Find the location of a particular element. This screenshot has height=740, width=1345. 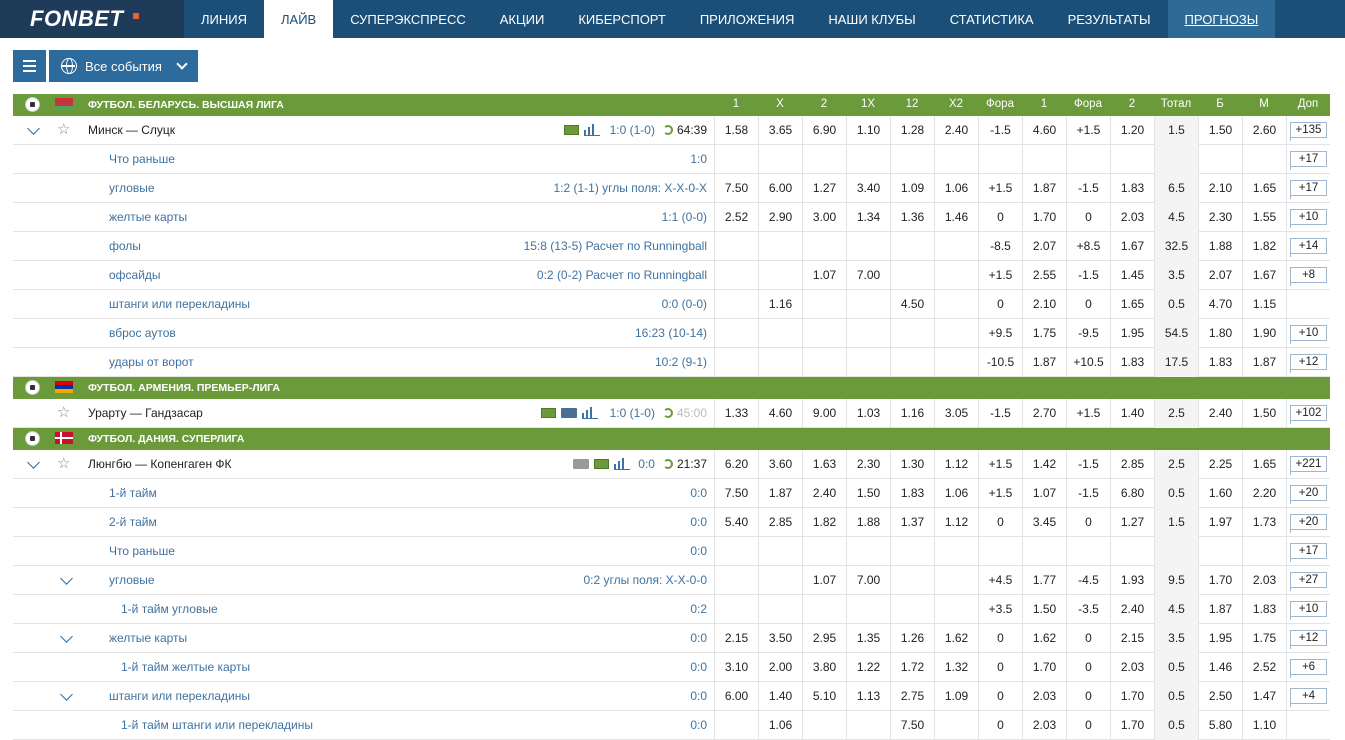

odds-cell: 1.90 is located at coordinates (1264, 333).